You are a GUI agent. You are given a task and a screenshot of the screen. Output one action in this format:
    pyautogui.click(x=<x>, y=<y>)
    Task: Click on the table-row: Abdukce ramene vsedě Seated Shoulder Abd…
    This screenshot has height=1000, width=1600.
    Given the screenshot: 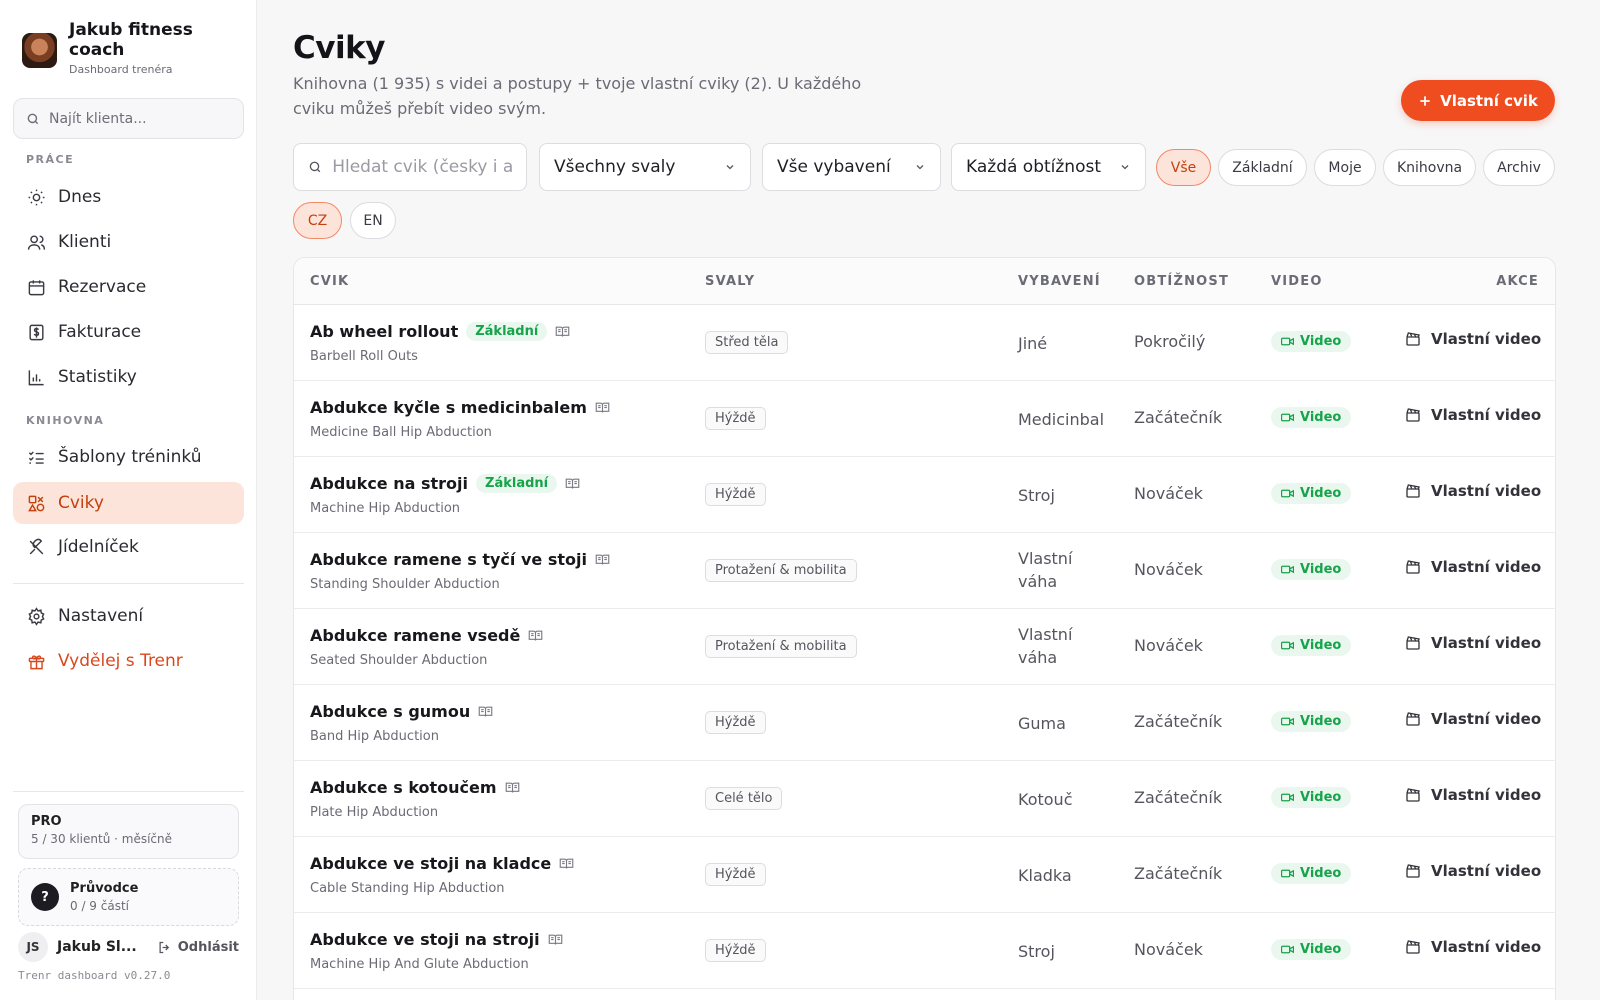 What is the action you would take?
    pyautogui.click(x=924, y=647)
    